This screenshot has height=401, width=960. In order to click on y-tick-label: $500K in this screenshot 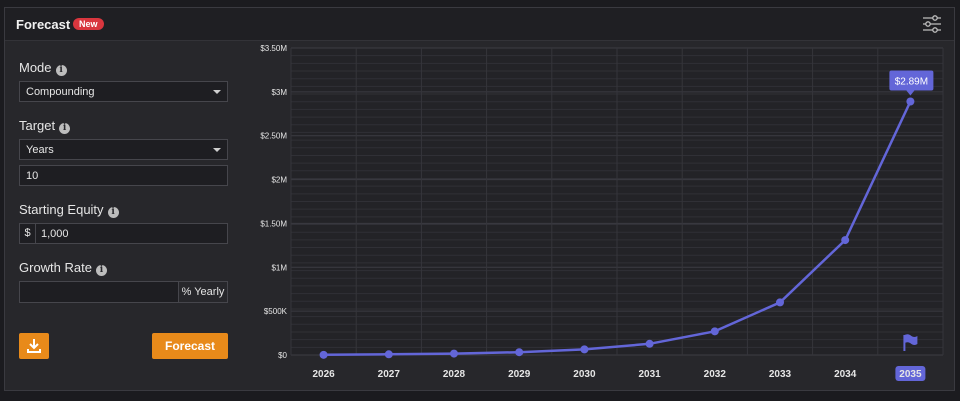, I will do `click(276, 311)`.